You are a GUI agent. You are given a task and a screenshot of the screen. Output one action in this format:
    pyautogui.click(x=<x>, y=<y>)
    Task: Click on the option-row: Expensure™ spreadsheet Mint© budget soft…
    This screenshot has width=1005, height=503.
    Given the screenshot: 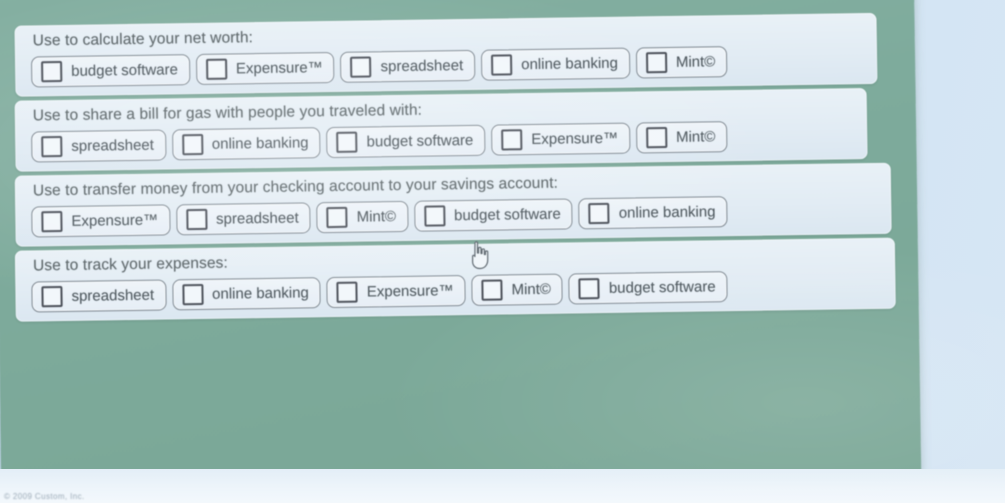 What is the action you would take?
    pyautogui.click(x=456, y=216)
    